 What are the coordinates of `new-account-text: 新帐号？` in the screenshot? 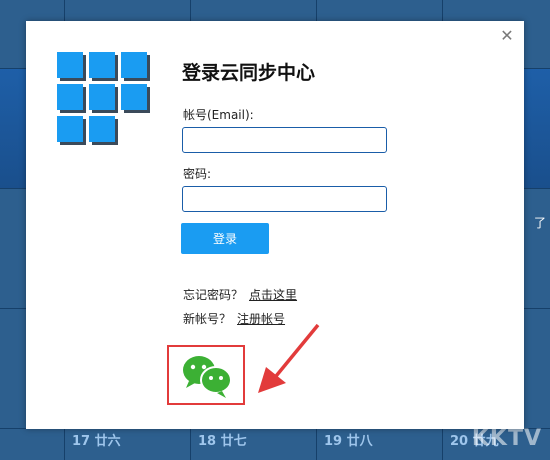 It's located at (207, 319).